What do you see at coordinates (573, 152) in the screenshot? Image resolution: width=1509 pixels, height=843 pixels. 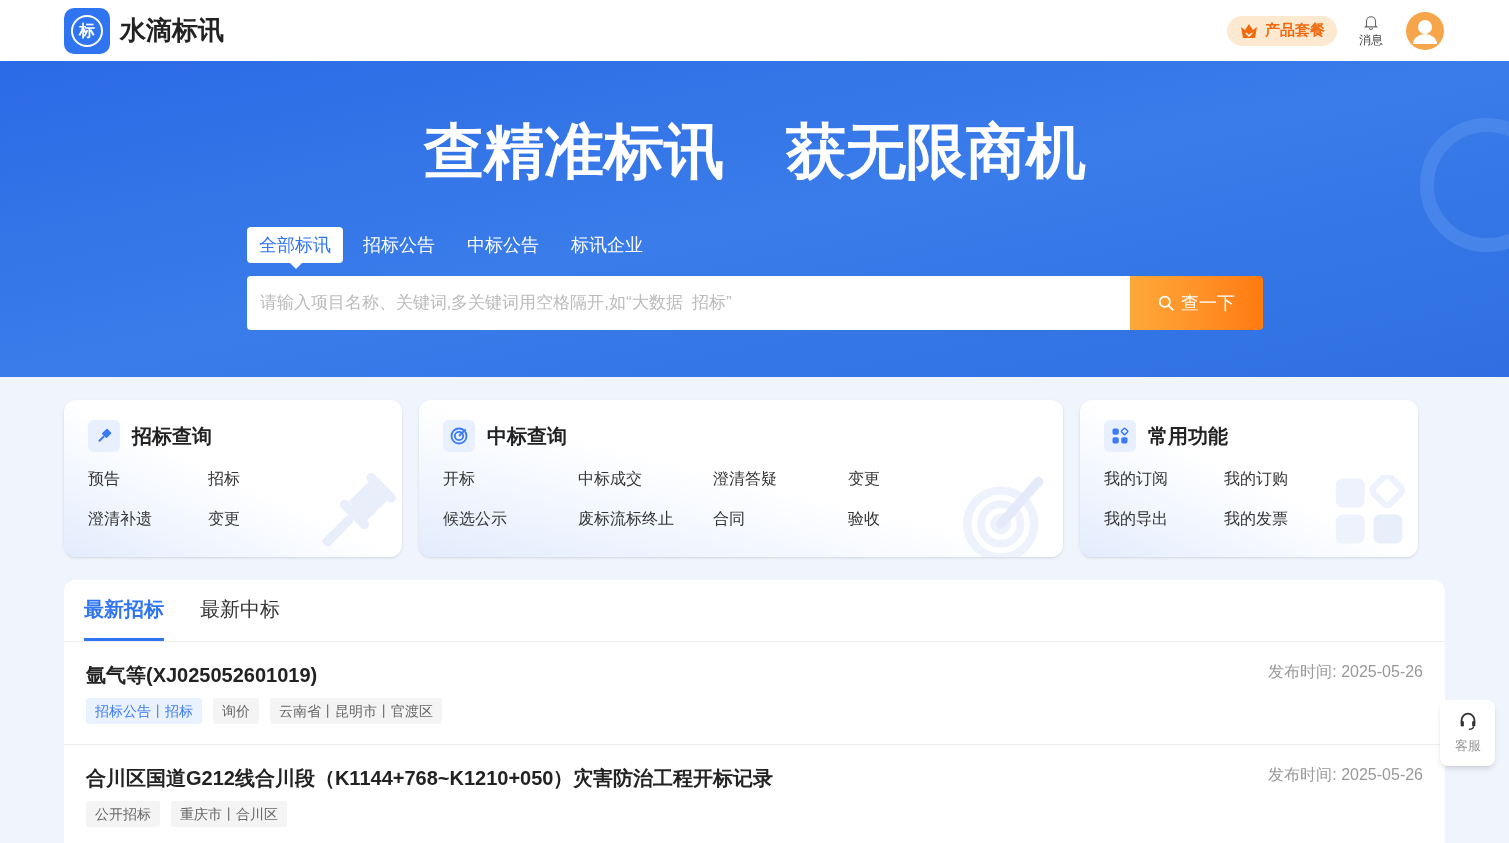 I see `hero-slogan: 查精准标讯` at bounding box center [573, 152].